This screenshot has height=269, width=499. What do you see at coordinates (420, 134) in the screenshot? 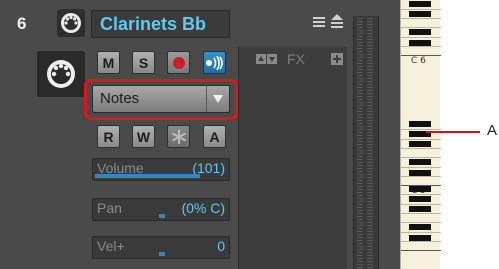
I see `piano-keyboard: C 6 C 5` at bounding box center [420, 134].